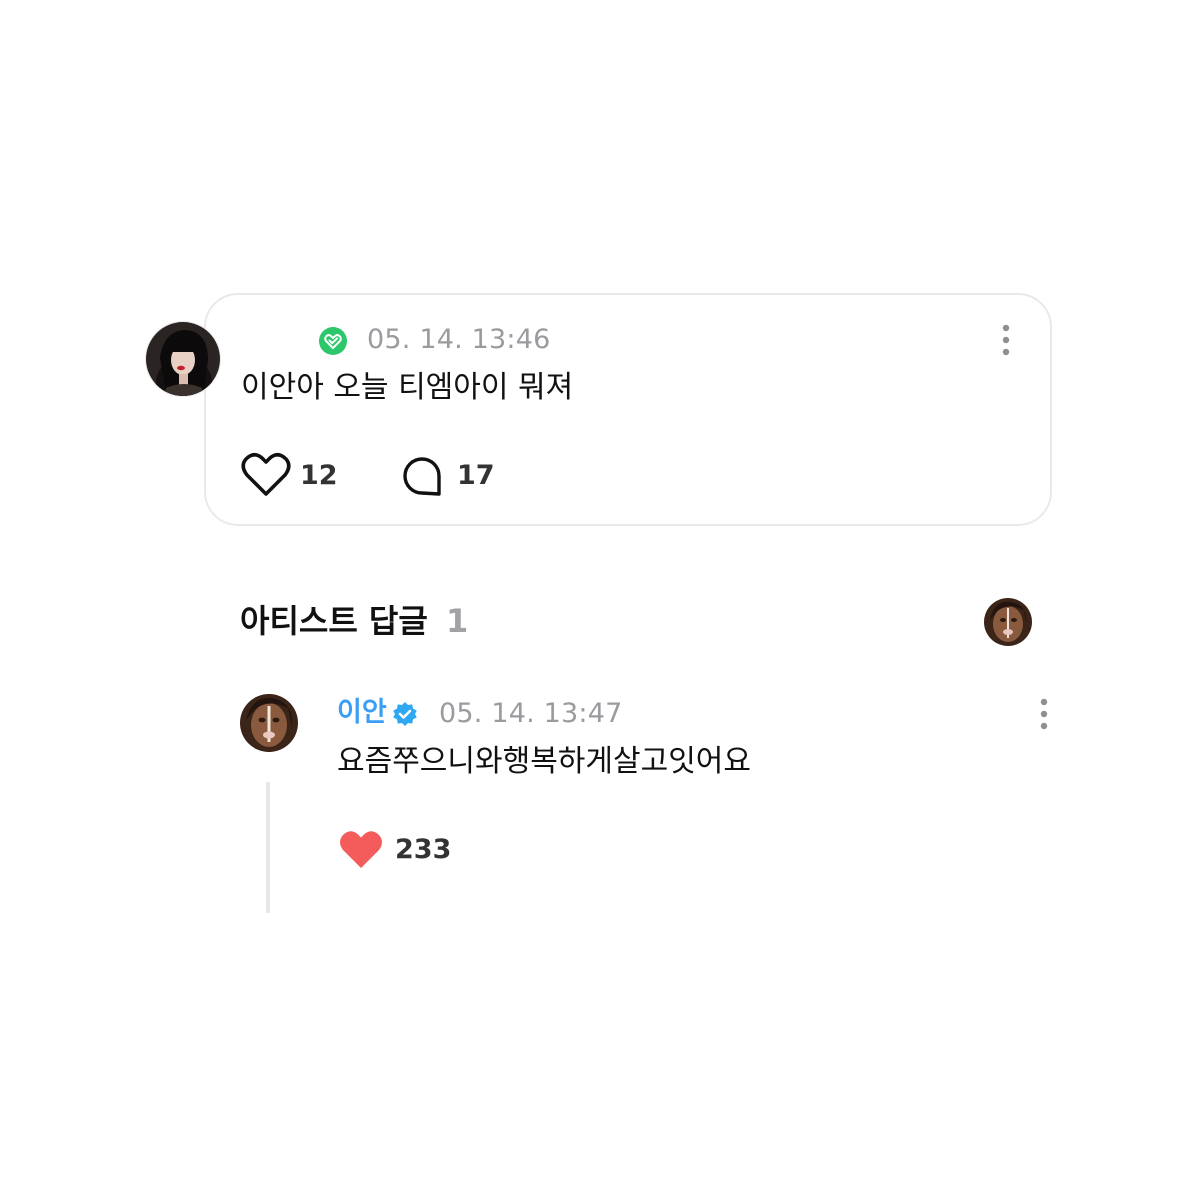 The width and height of the screenshot is (1200, 1200). Describe the element at coordinates (459, 339) in the screenshot. I see `post-timestamp: 05. 14. 13:46` at that location.